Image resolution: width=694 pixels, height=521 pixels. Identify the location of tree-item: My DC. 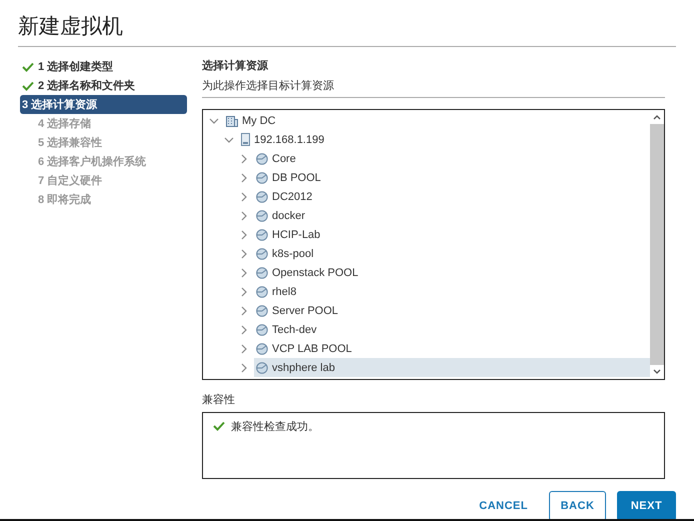
(437, 120).